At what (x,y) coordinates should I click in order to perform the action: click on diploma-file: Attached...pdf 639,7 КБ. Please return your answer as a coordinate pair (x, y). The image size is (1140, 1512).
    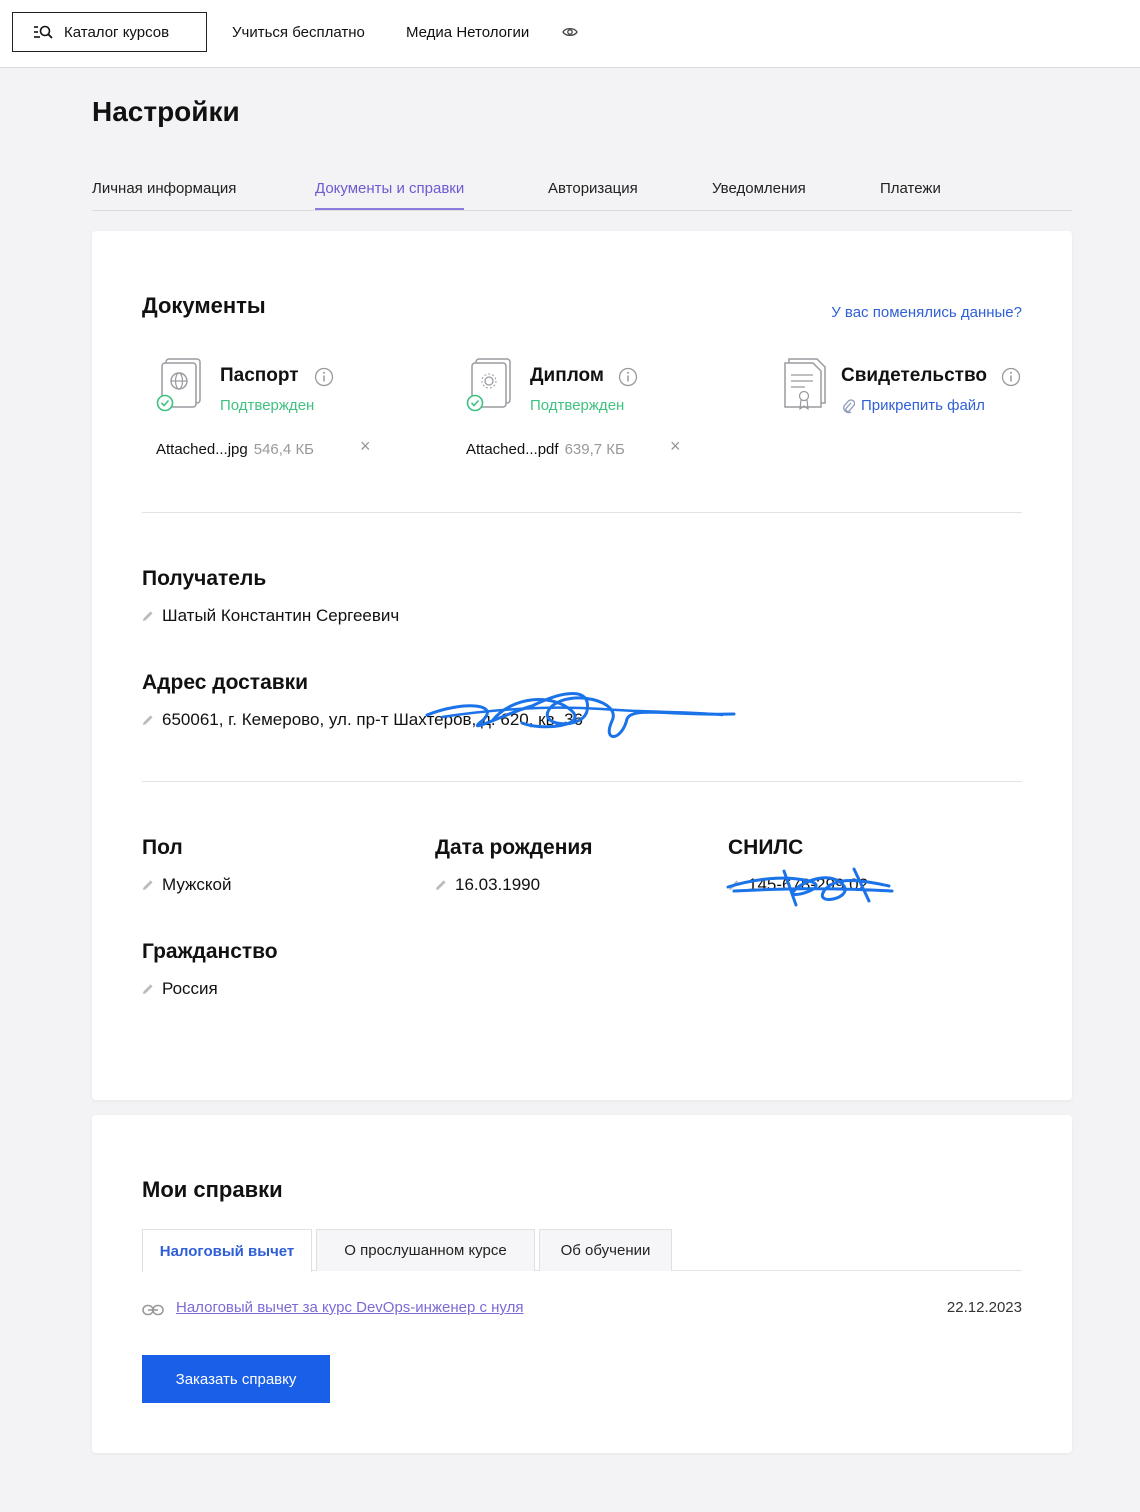
    Looking at the image, I should click on (545, 449).